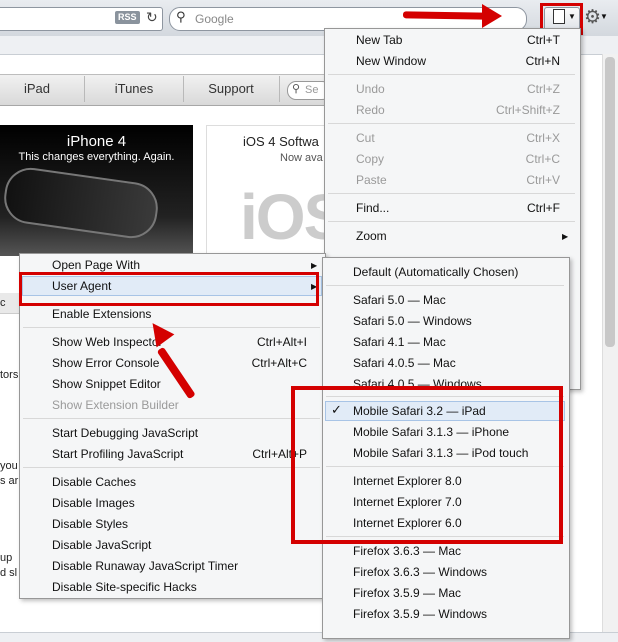  I want to click on nav-item-support: Support, so click(231, 89).